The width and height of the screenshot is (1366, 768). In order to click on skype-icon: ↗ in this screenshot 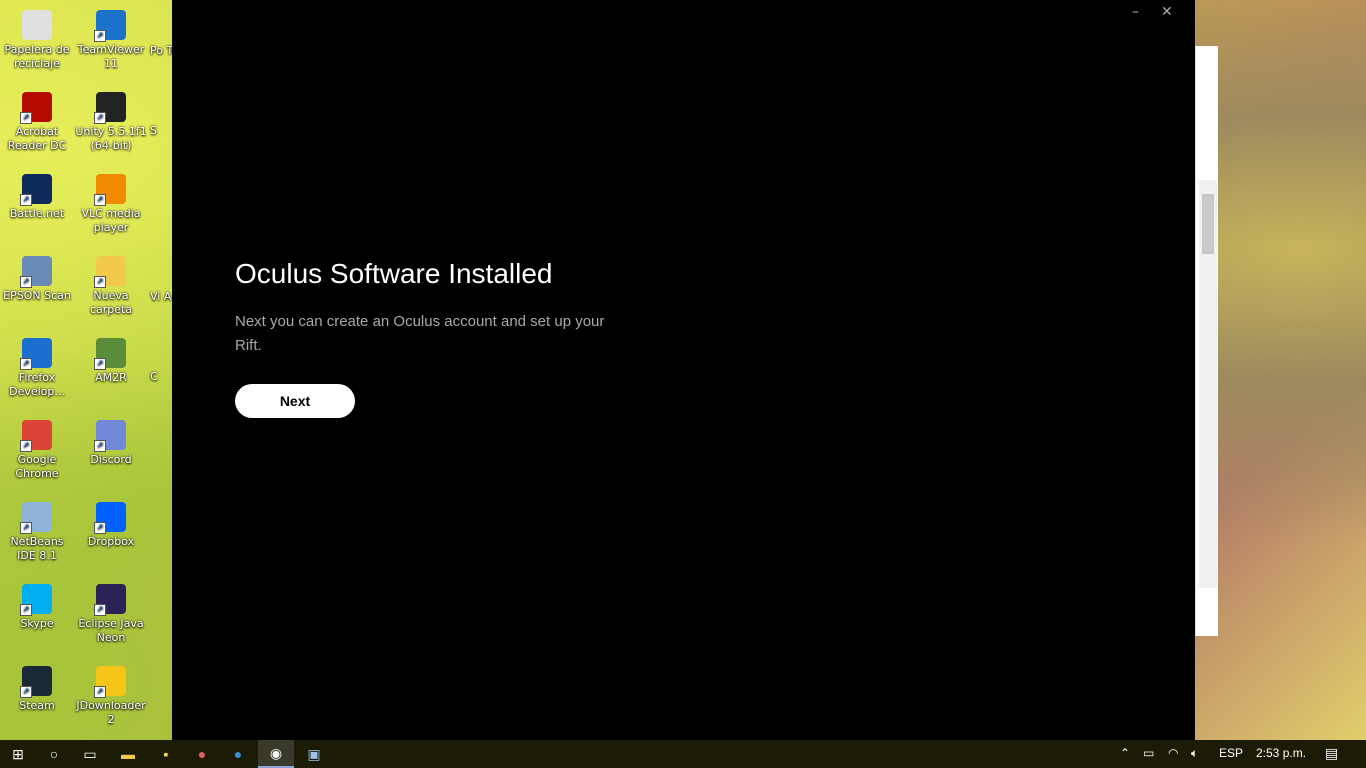, I will do `click(36, 600)`.